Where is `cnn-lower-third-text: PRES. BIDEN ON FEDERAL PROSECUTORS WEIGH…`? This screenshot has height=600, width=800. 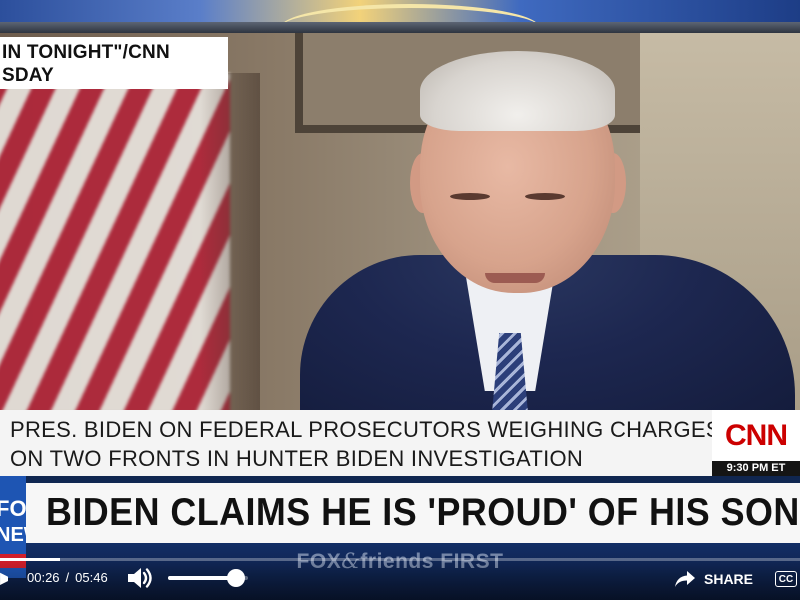 cnn-lower-third-text: PRES. BIDEN ON FEDERAL PROSECUTORS WEIGH… is located at coordinates (365, 444).